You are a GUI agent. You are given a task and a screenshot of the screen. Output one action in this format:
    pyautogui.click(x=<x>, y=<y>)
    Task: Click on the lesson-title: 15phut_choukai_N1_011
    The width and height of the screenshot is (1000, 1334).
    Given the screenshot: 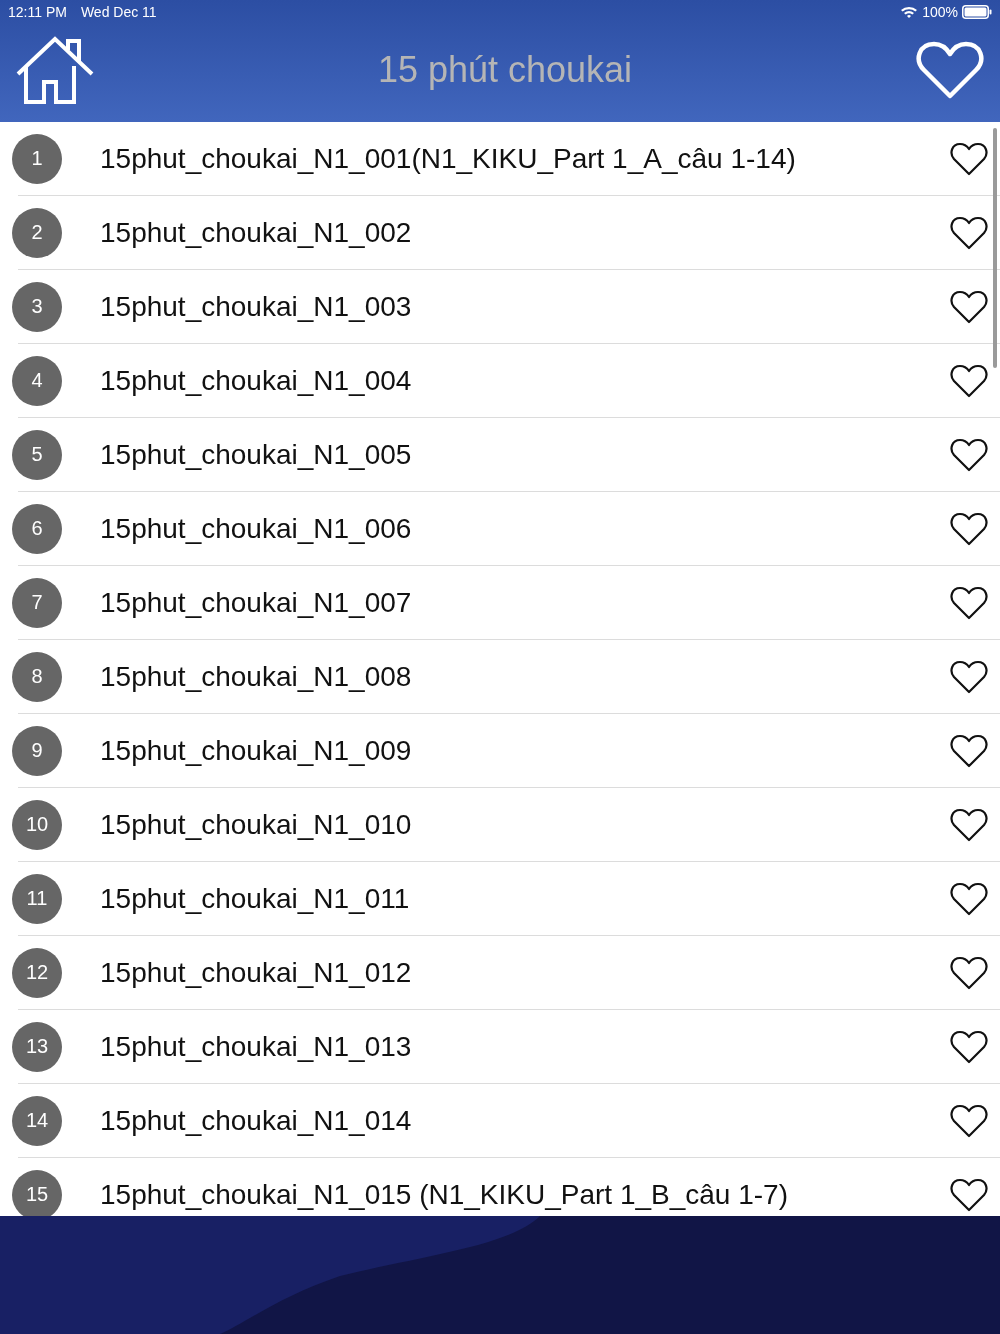 What is the action you would take?
    pyautogui.click(x=525, y=898)
    